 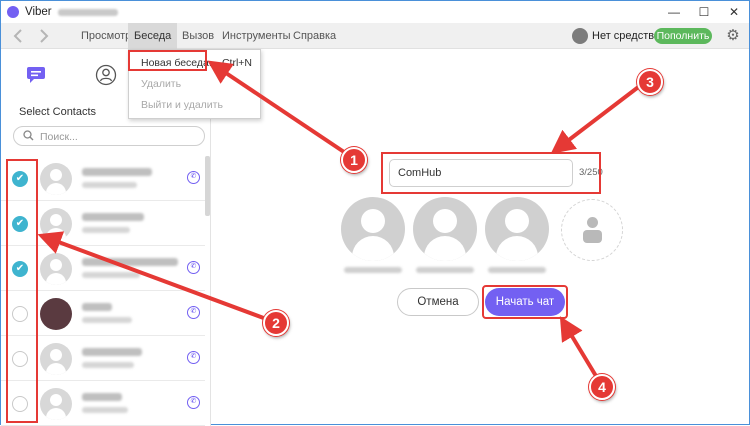 What do you see at coordinates (592, 230) in the screenshot?
I see `add-member-button` at bounding box center [592, 230].